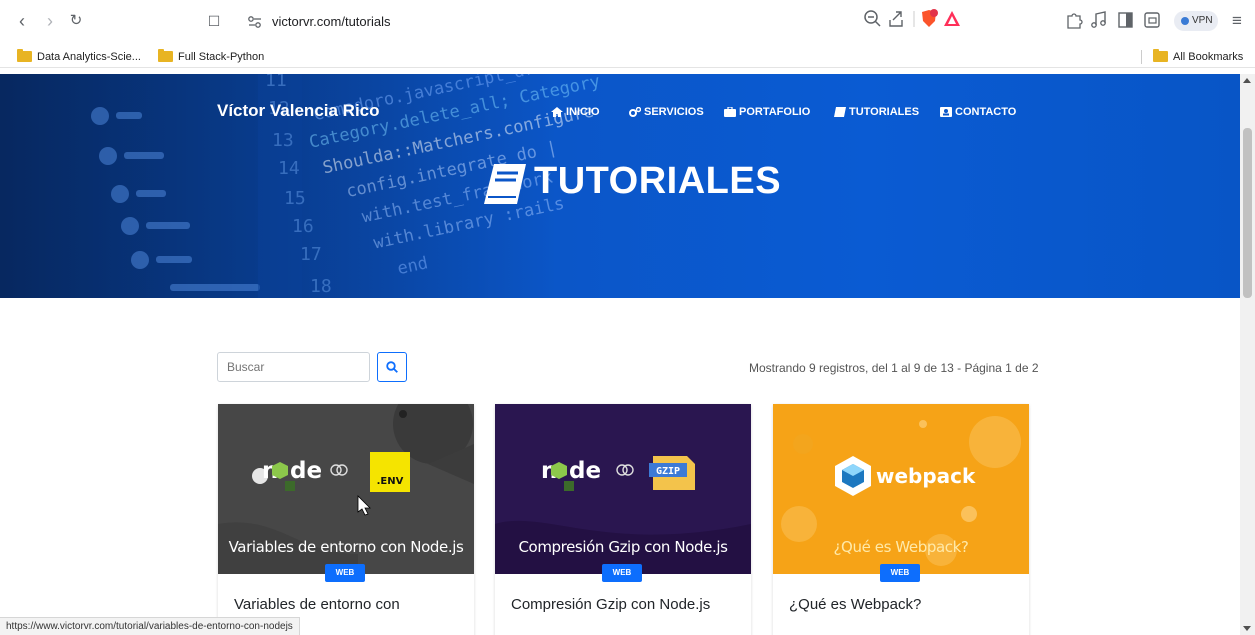 Image resolution: width=1255 pixels, height=635 pixels. Describe the element at coordinates (311, 254) in the screenshot. I see `line-number: 17` at that location.